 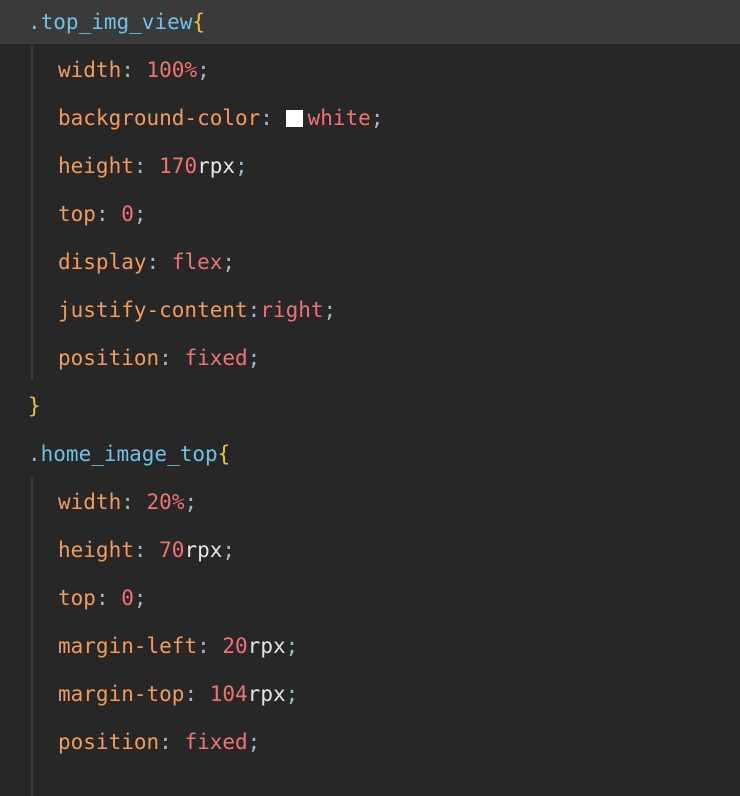 What do you see at coordinates (370, 70) in the screenshot?
I see `code-line: width: 100%;` at bounding box center [370, 70].